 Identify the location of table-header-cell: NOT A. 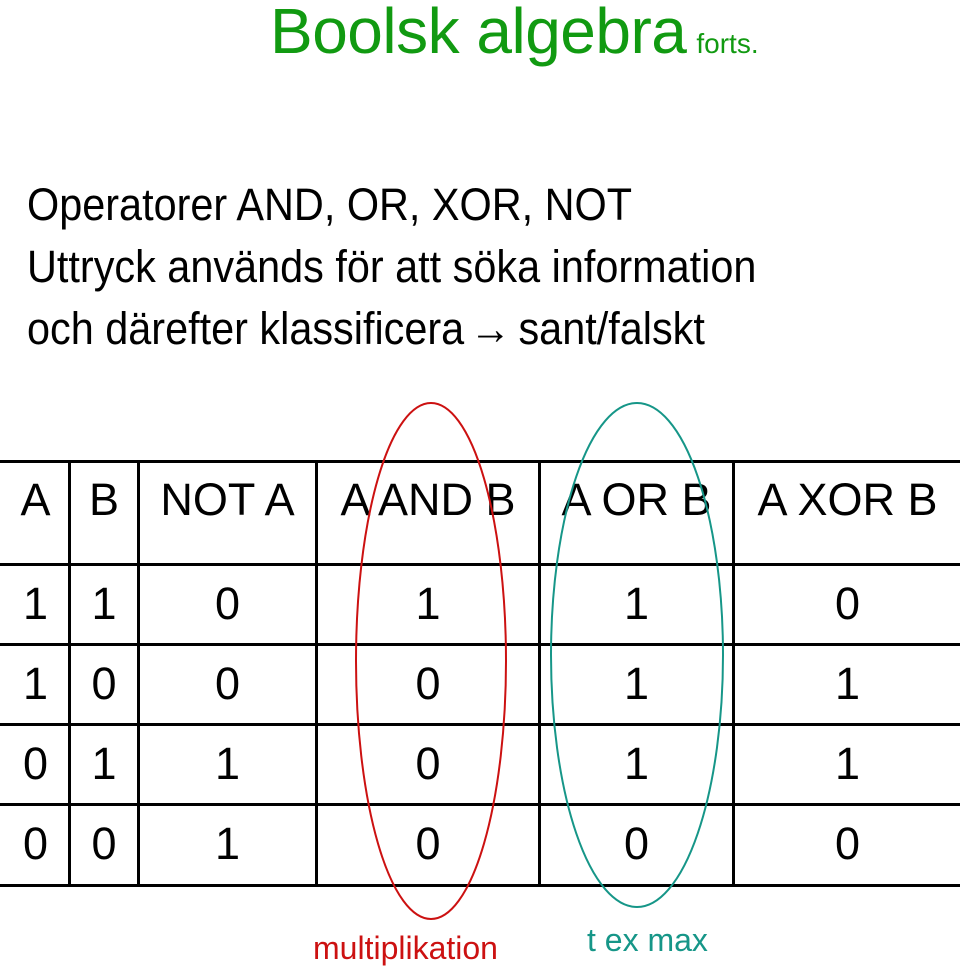
(227, 499).